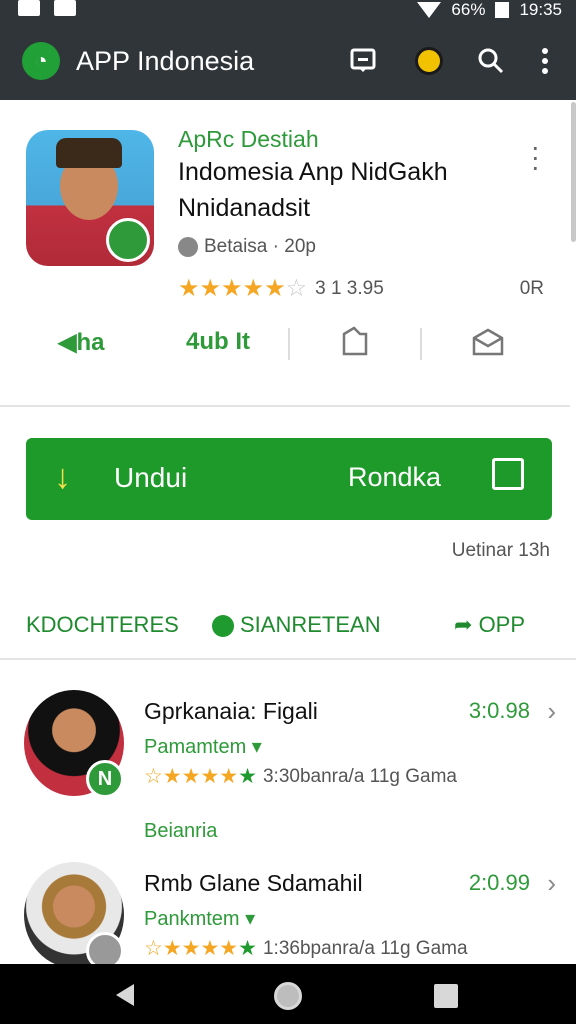 This screenshot has width=576, height=1024. Describe the element at coordinates (363, 61) in the screenshot. I see `message-icon` at that location.